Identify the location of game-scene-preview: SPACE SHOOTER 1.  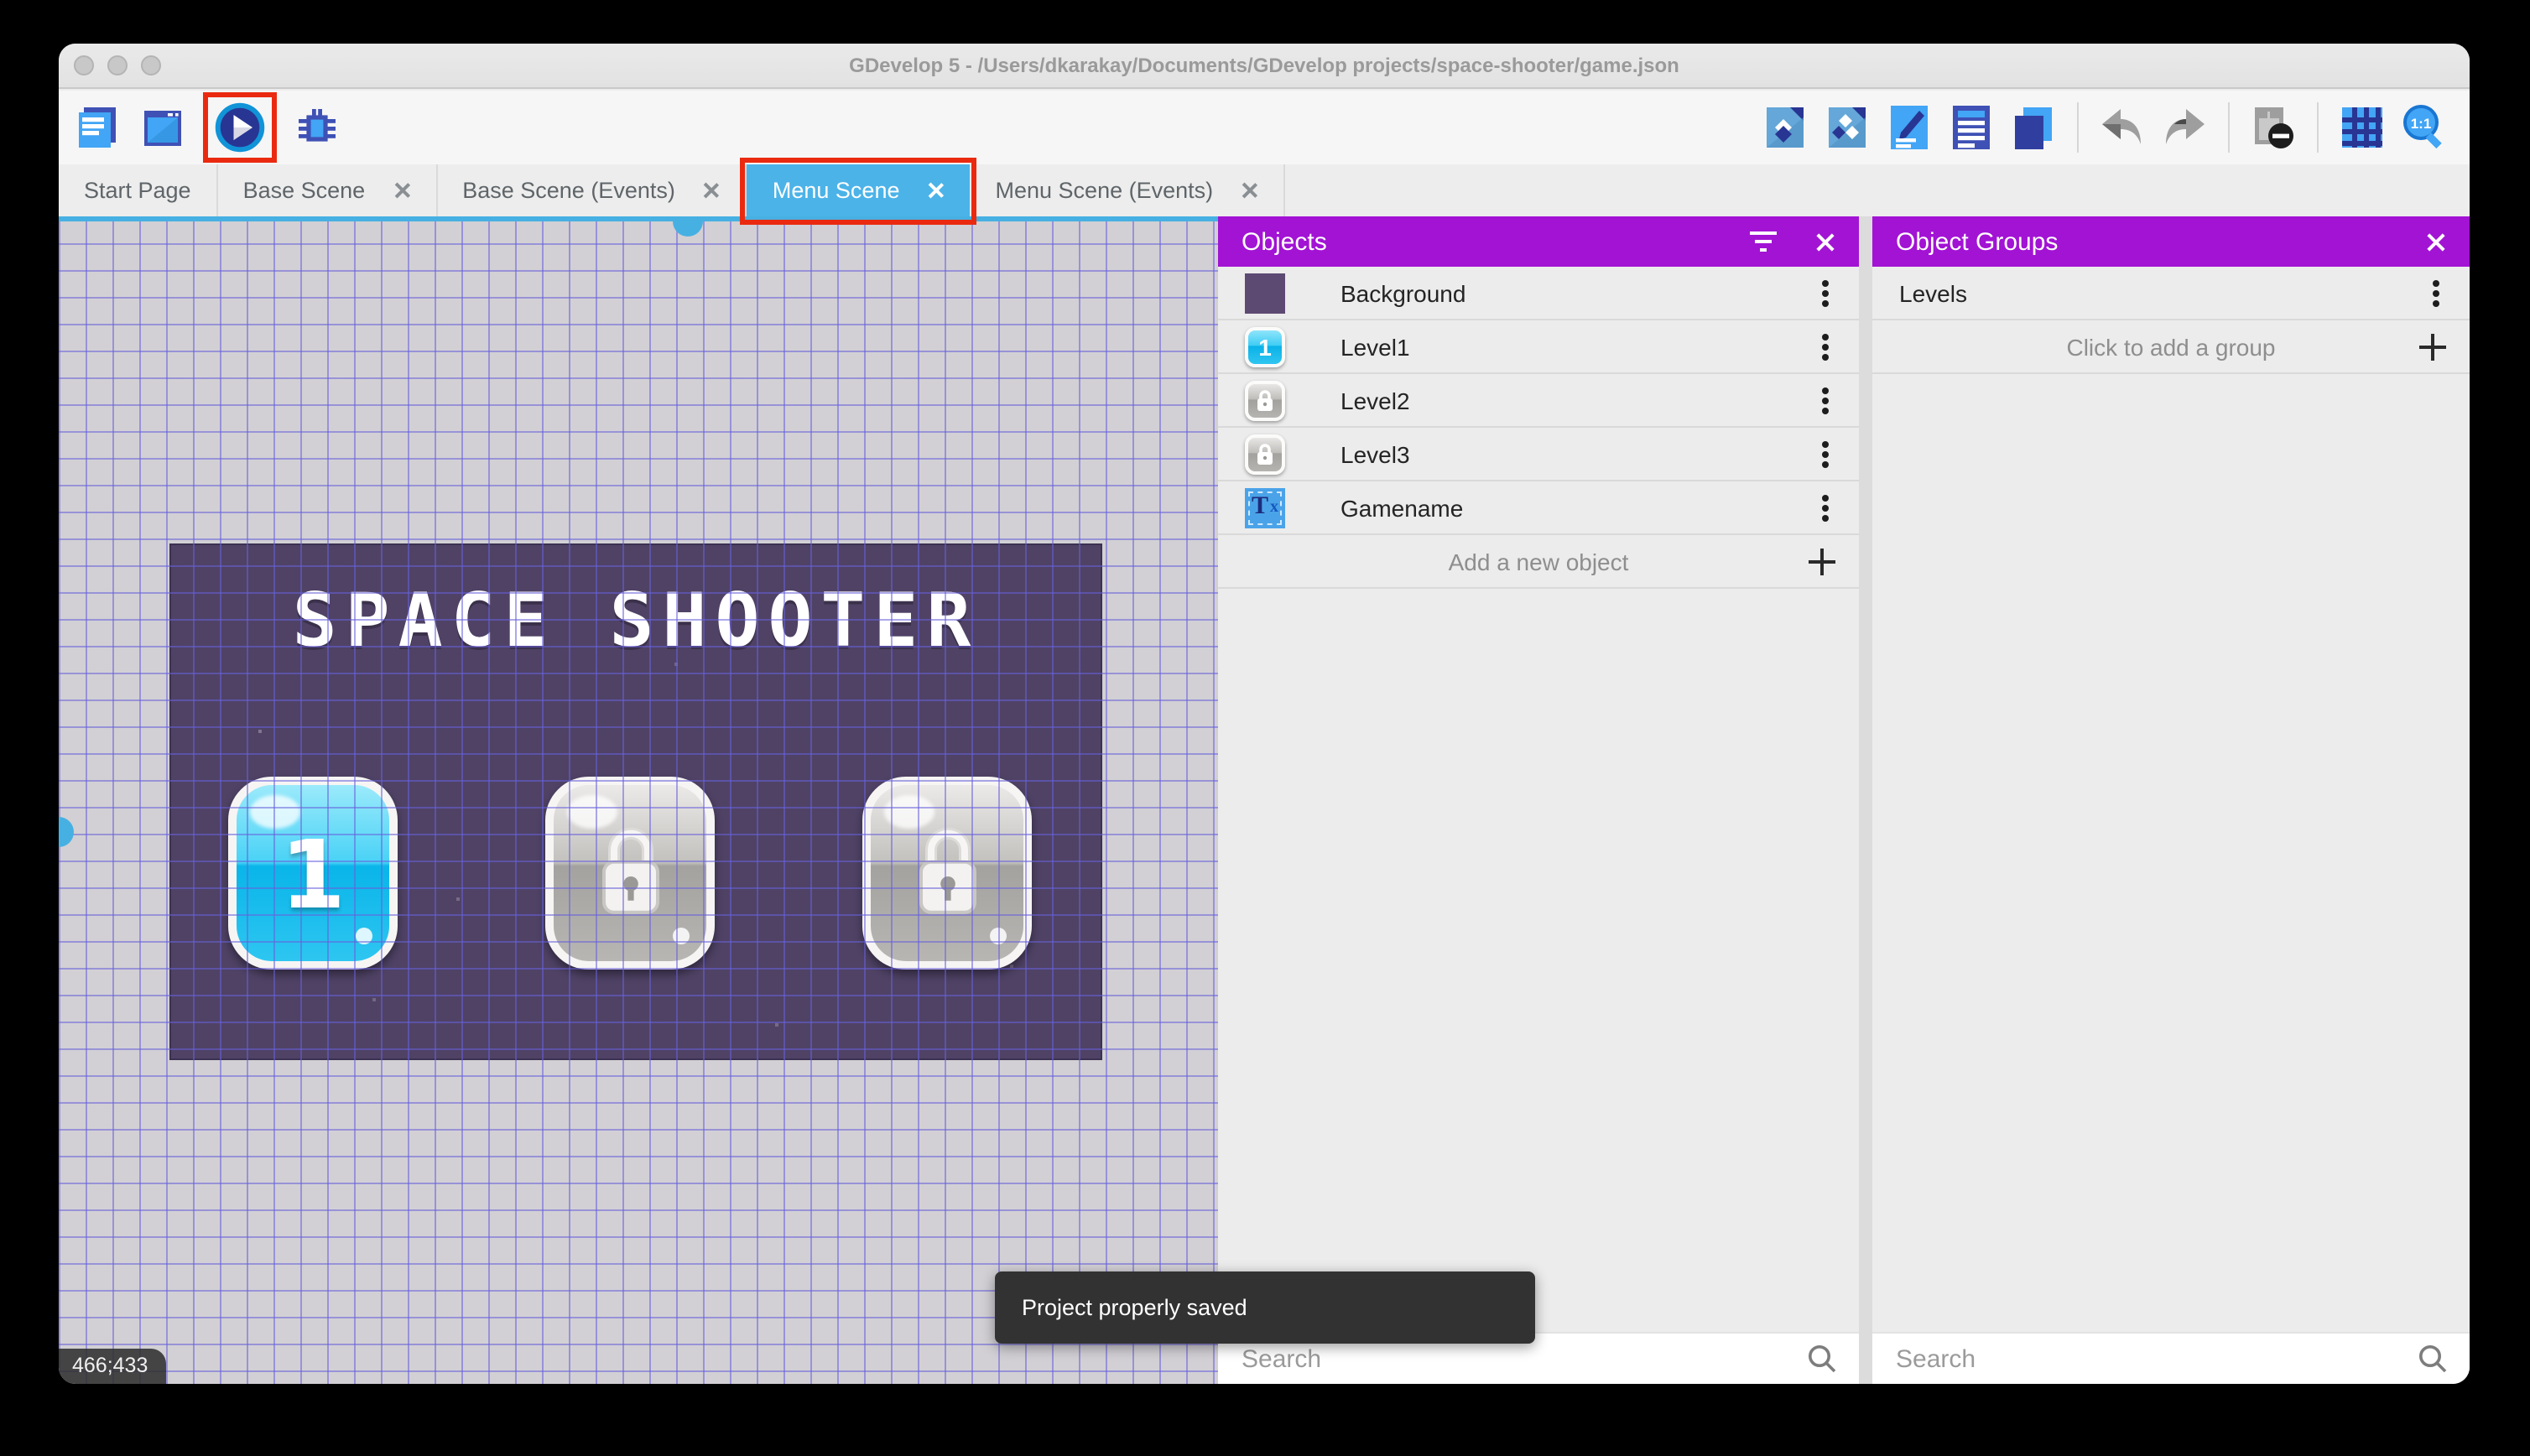
(635, 801).